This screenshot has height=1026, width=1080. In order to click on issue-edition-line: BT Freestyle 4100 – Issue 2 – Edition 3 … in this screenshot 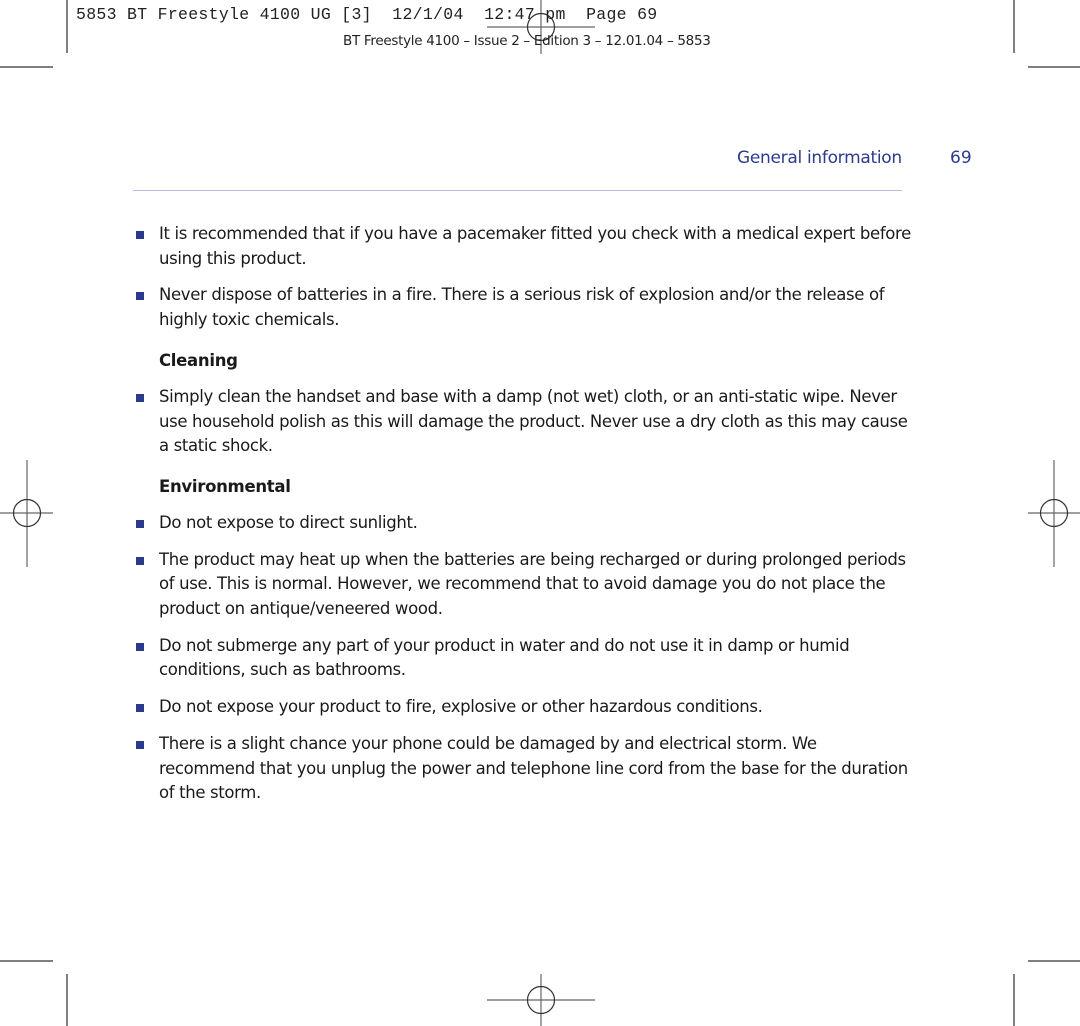, I will do `click(527, 41)`.